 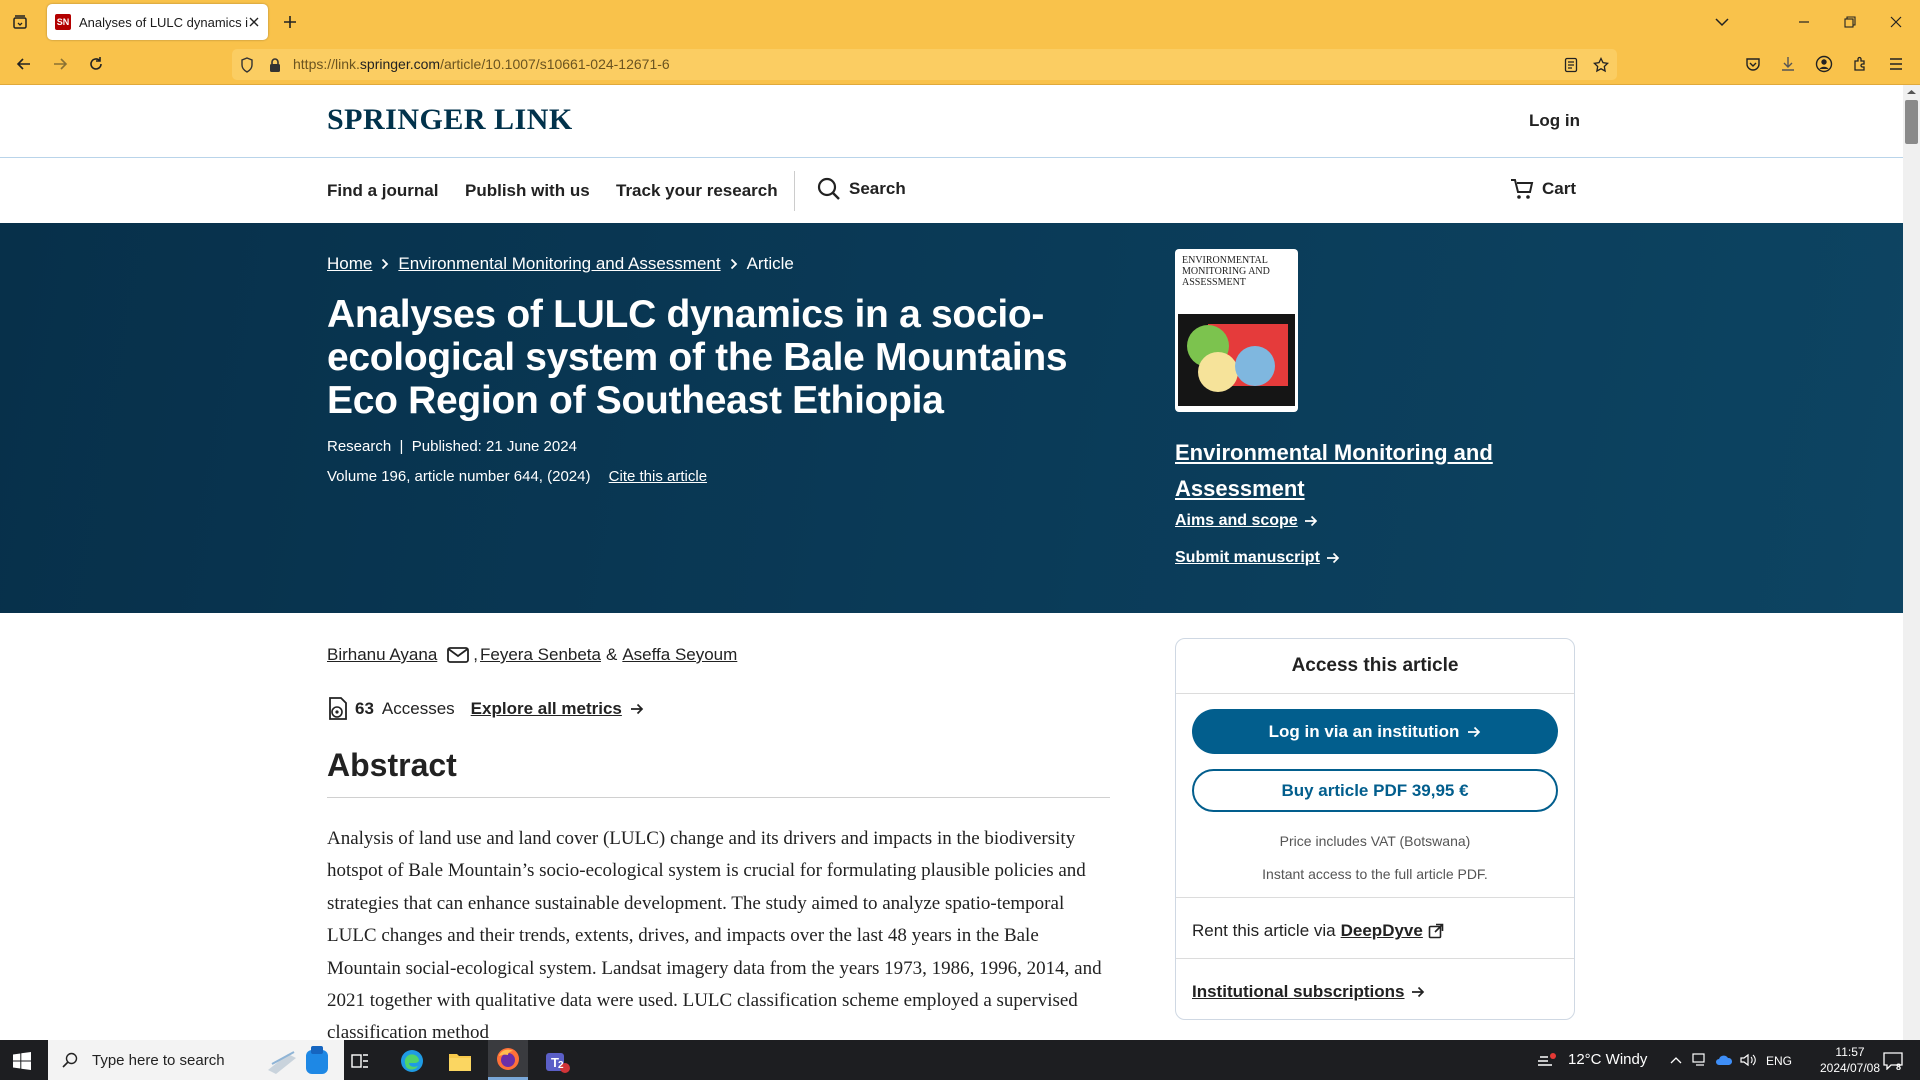 What do you see at coordinates (1748, 1060) in the screenshot?
I see `volume-icon` at bounding box center [1748, 1060].